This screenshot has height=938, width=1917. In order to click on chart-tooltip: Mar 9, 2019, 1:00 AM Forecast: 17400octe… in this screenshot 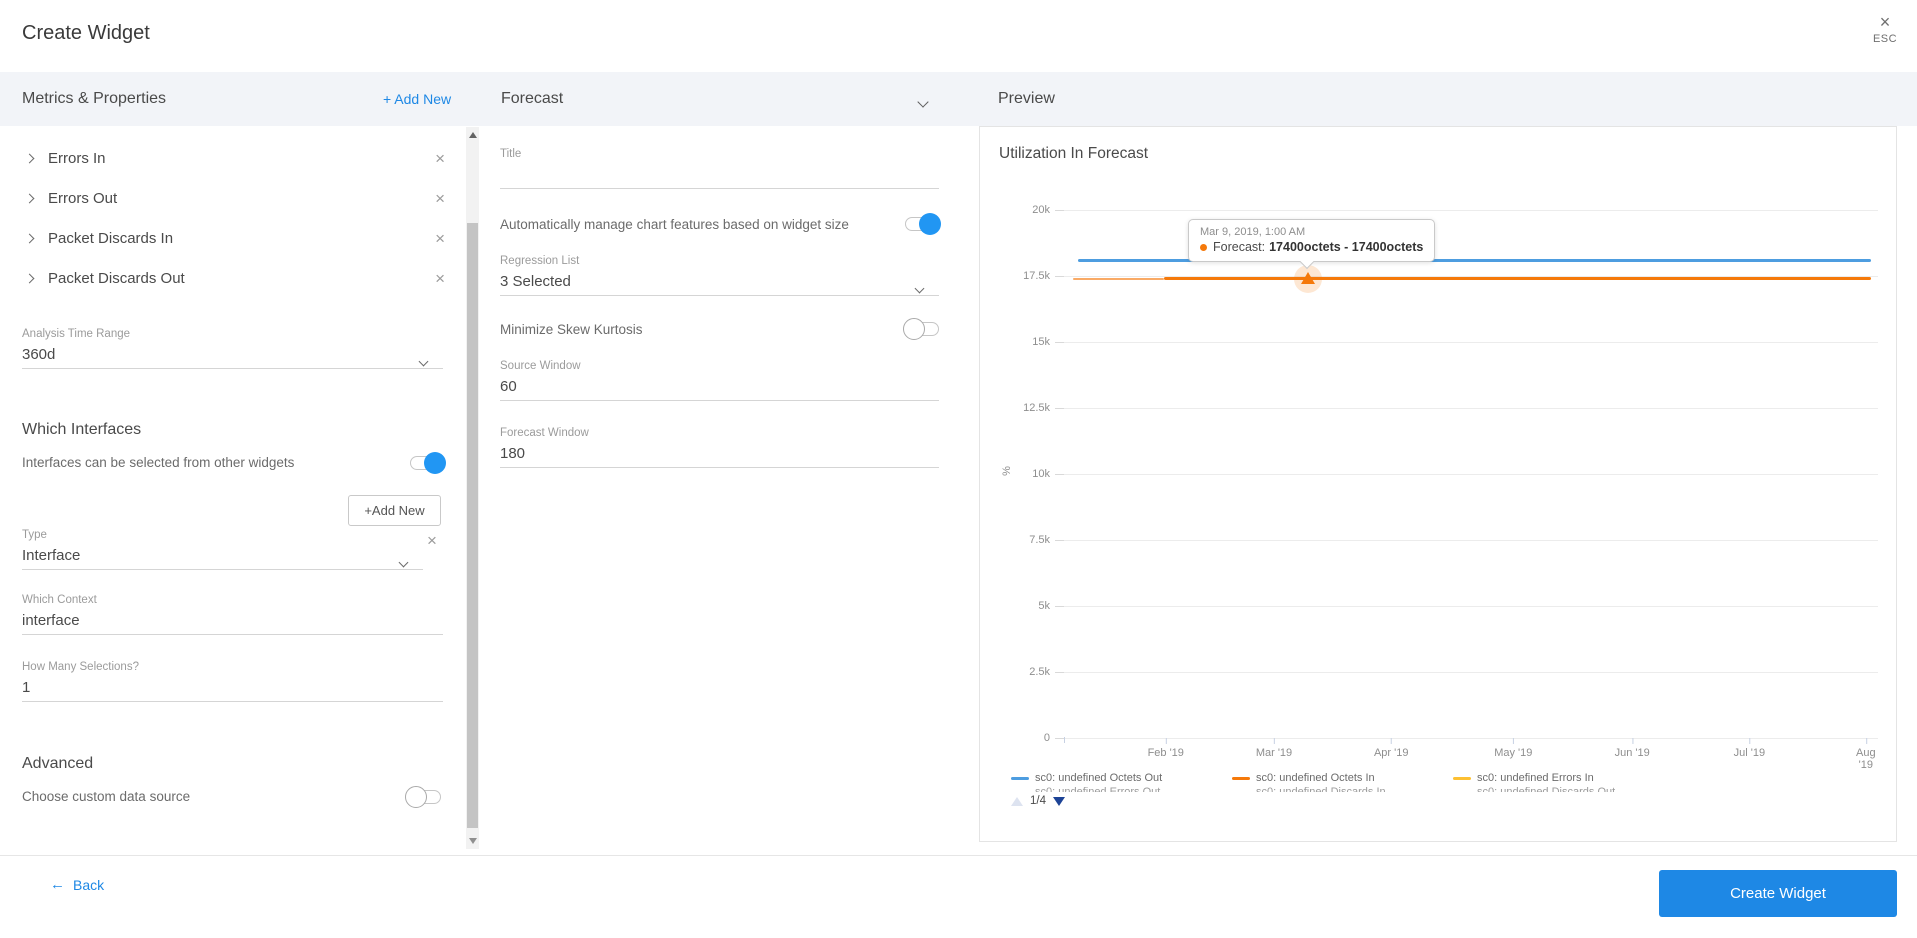, I will do `click(1312, 244)`.